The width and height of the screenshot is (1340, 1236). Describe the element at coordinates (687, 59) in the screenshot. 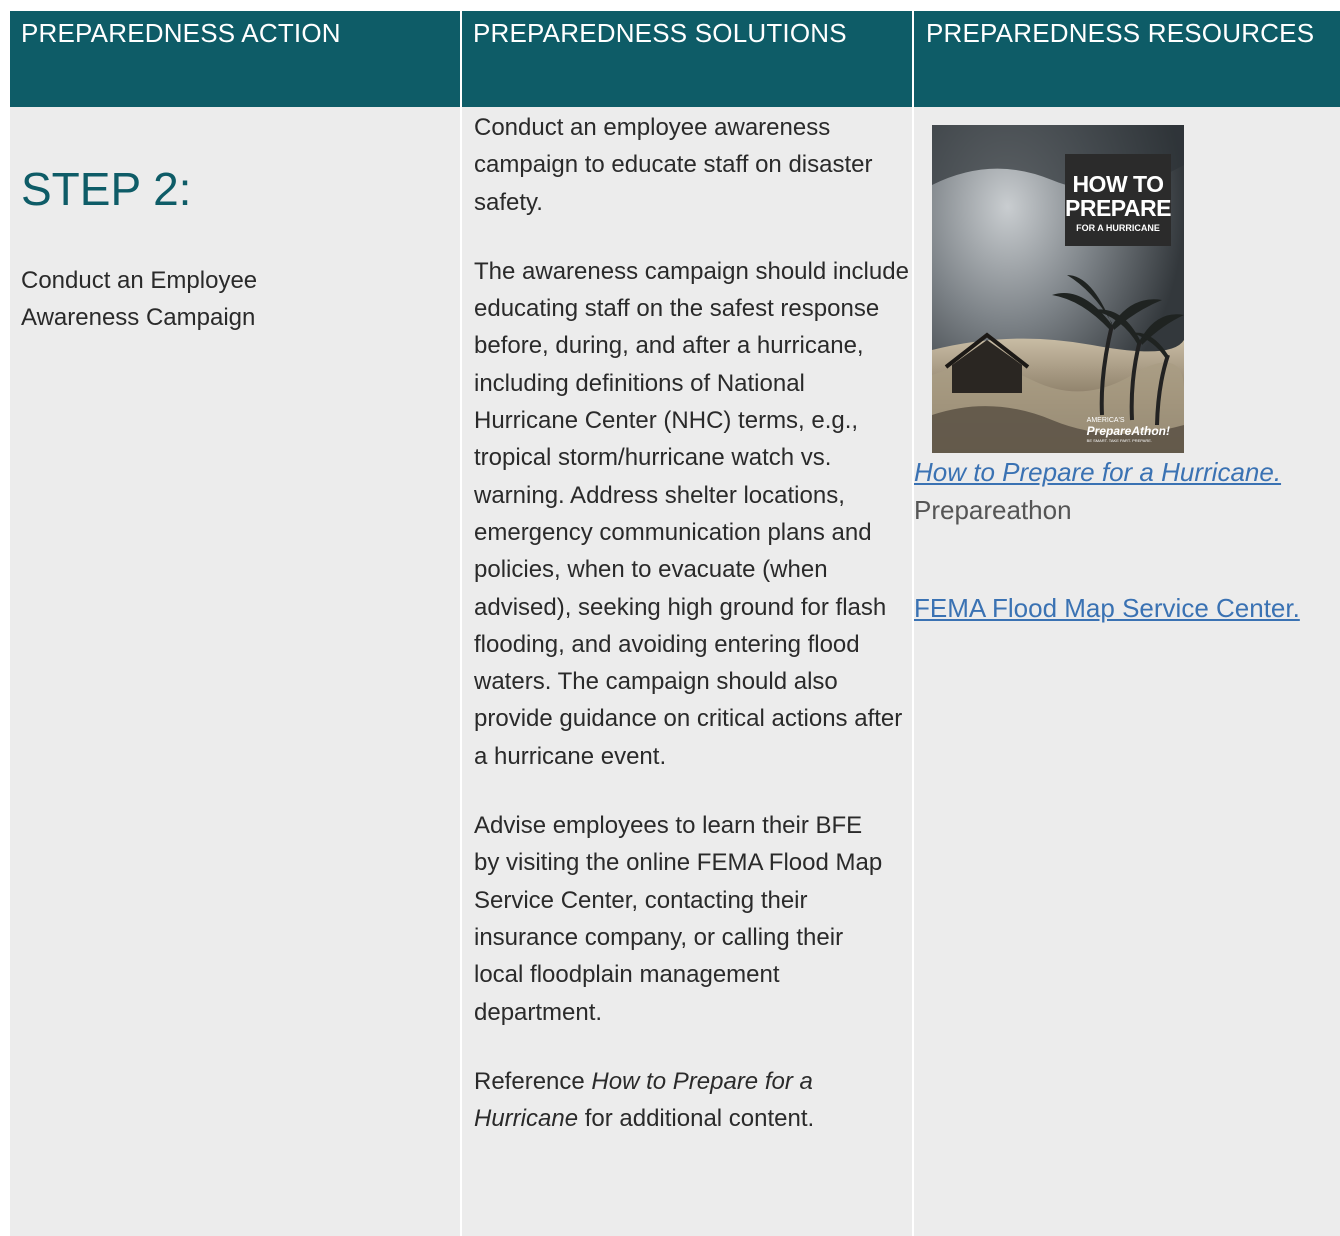

I see `header-preparedness-solutions: PREPAREDNESS SOLUTIONS` at that location.